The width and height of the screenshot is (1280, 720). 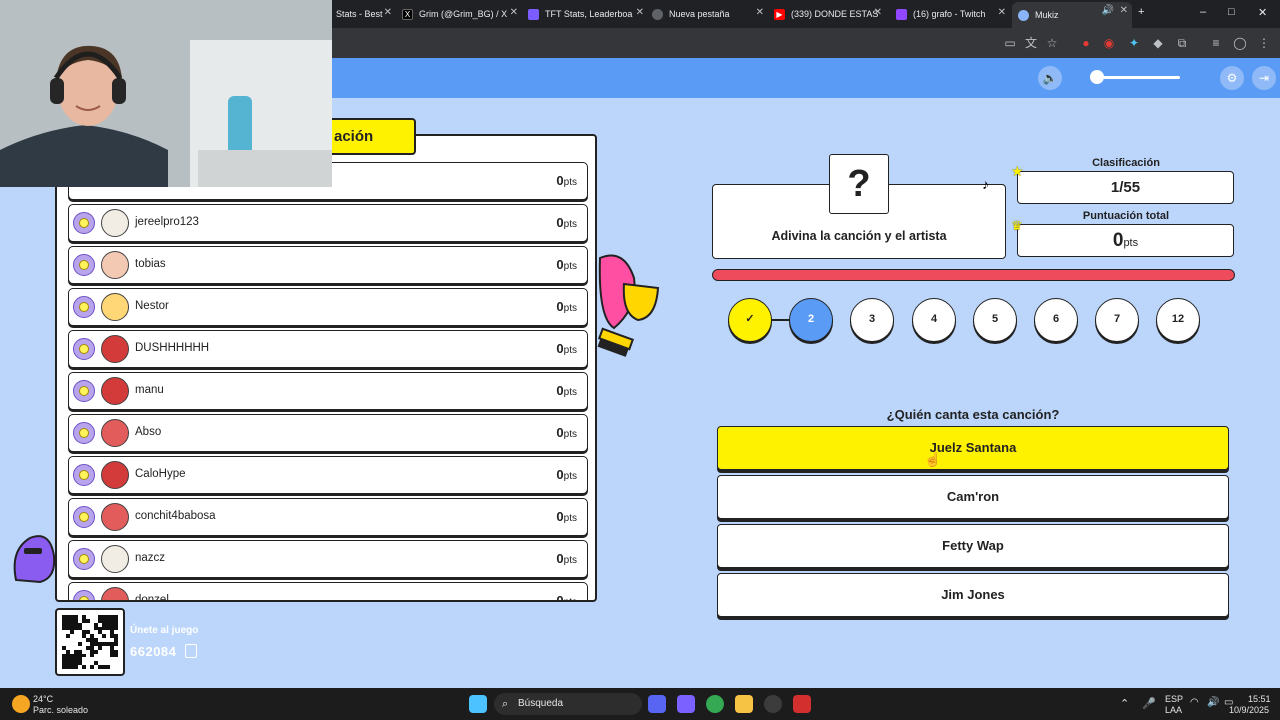 I want to click on answer-option-3: Fetty Wap, so click(x=973, y=546).